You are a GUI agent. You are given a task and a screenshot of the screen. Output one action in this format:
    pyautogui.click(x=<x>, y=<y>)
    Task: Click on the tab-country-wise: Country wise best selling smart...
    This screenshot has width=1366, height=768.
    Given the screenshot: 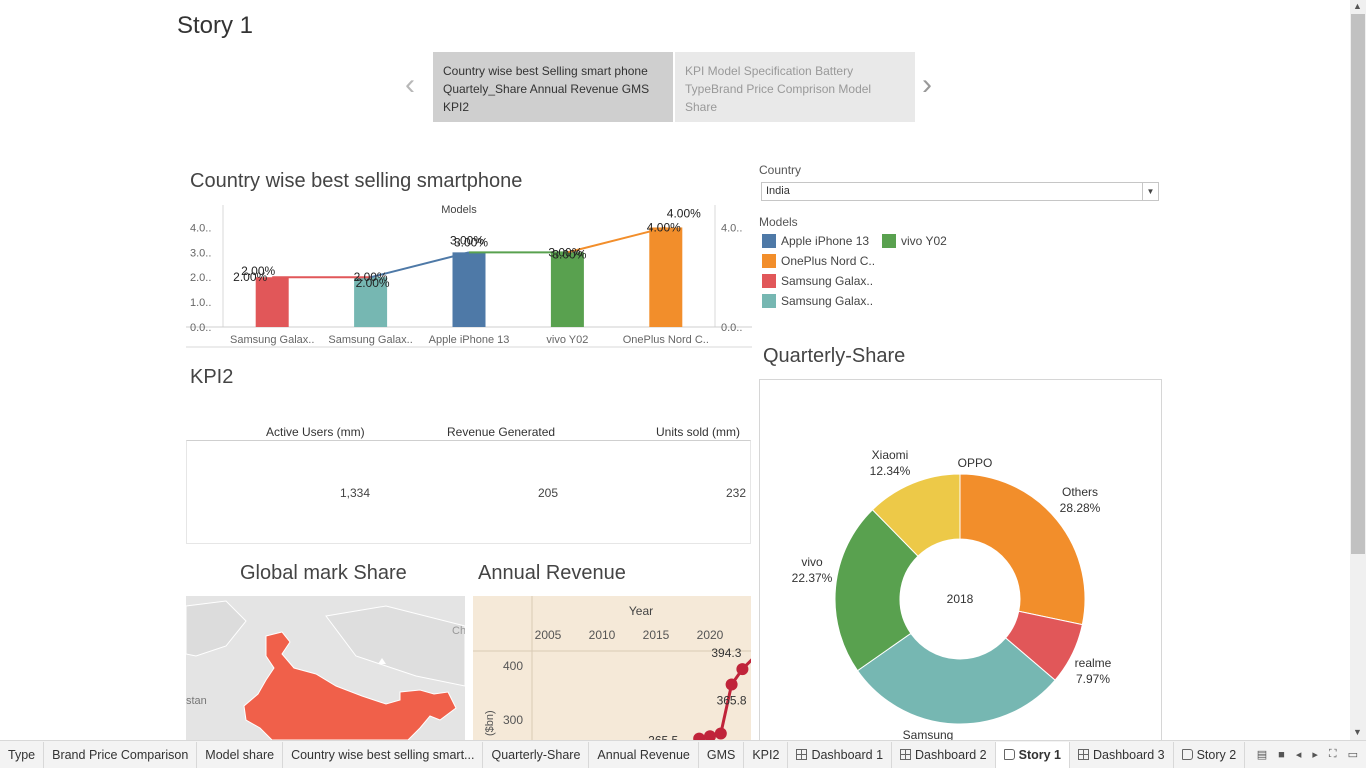 What is the action you would take?
    pyautogui.click(x=383, y=754)
    